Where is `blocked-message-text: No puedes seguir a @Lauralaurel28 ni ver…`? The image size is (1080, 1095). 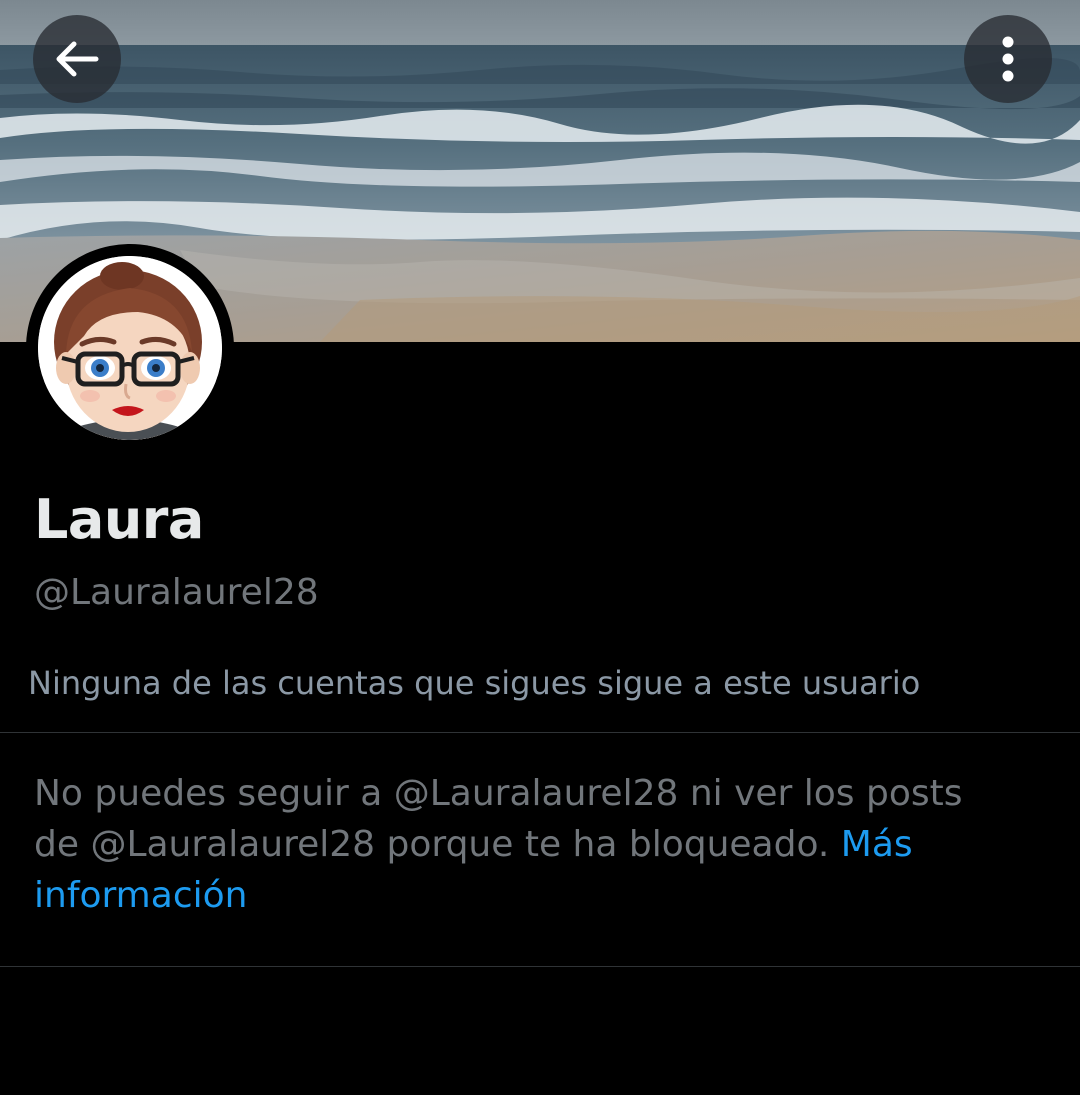 blocked-message-text: No puedes seguir a @Lauralaurel28 ni ver… is located at coordinates (498, 819).